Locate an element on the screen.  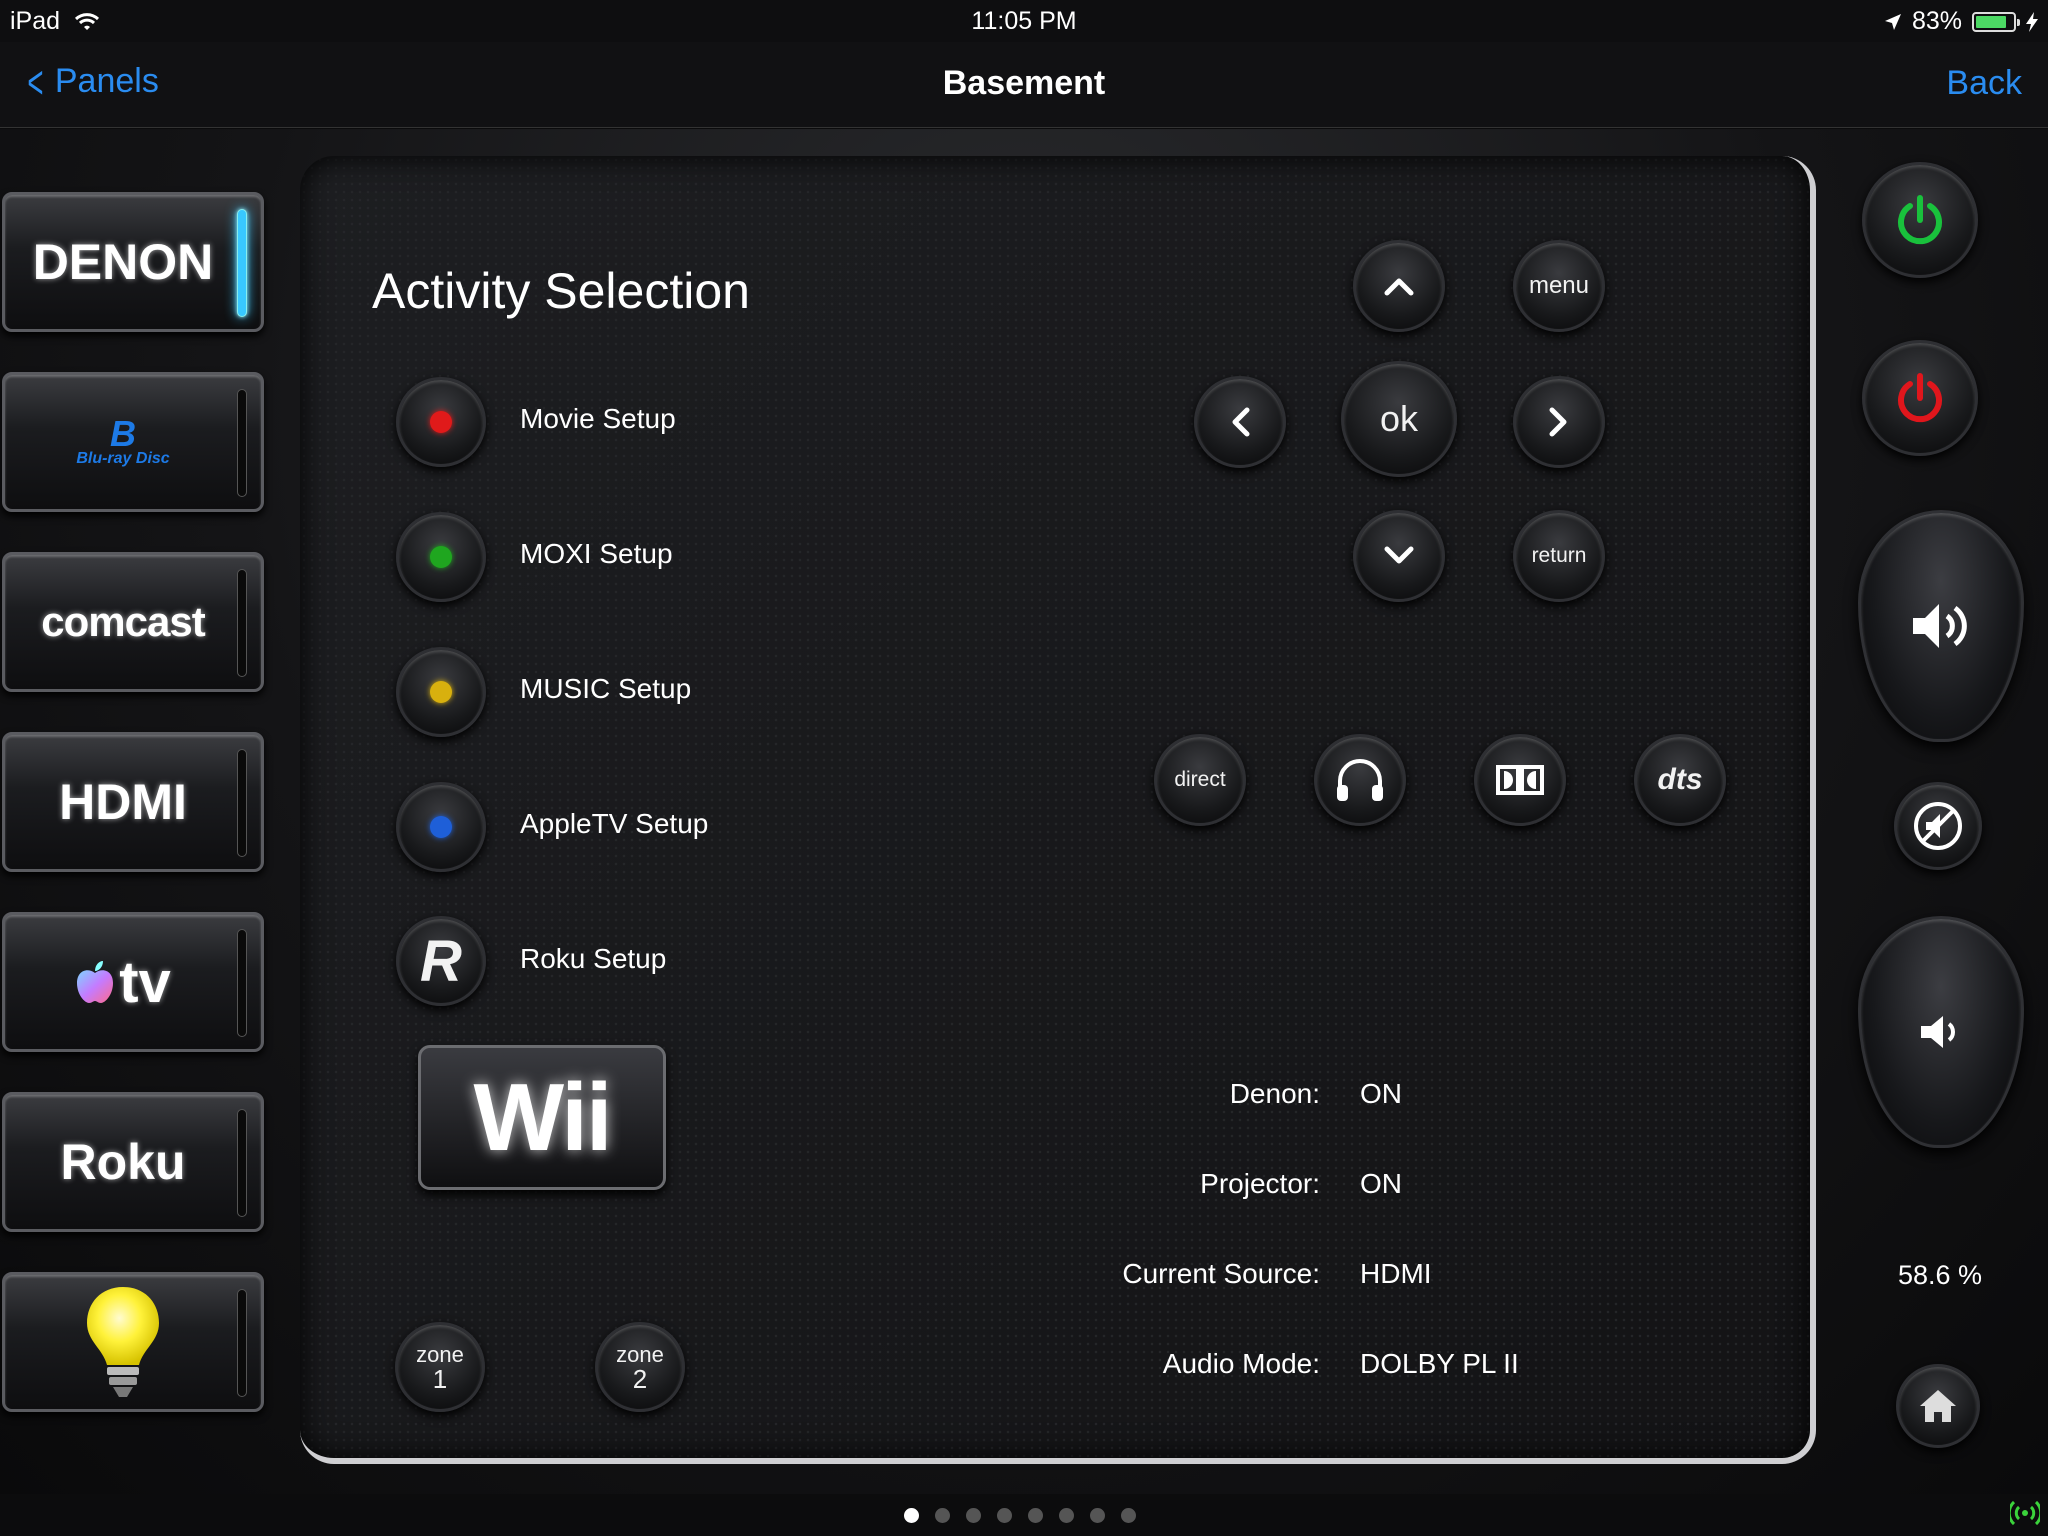
battery-icon is located at coordinates (1996, 21).